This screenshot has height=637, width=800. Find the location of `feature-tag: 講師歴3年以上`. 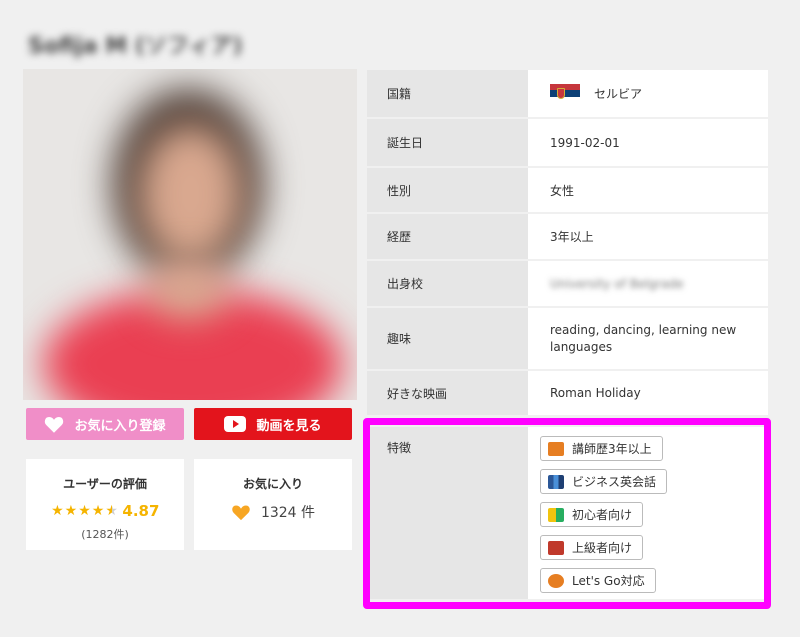

feature-tag: 講師歴3年以上 is located at coordinates (601, 448).